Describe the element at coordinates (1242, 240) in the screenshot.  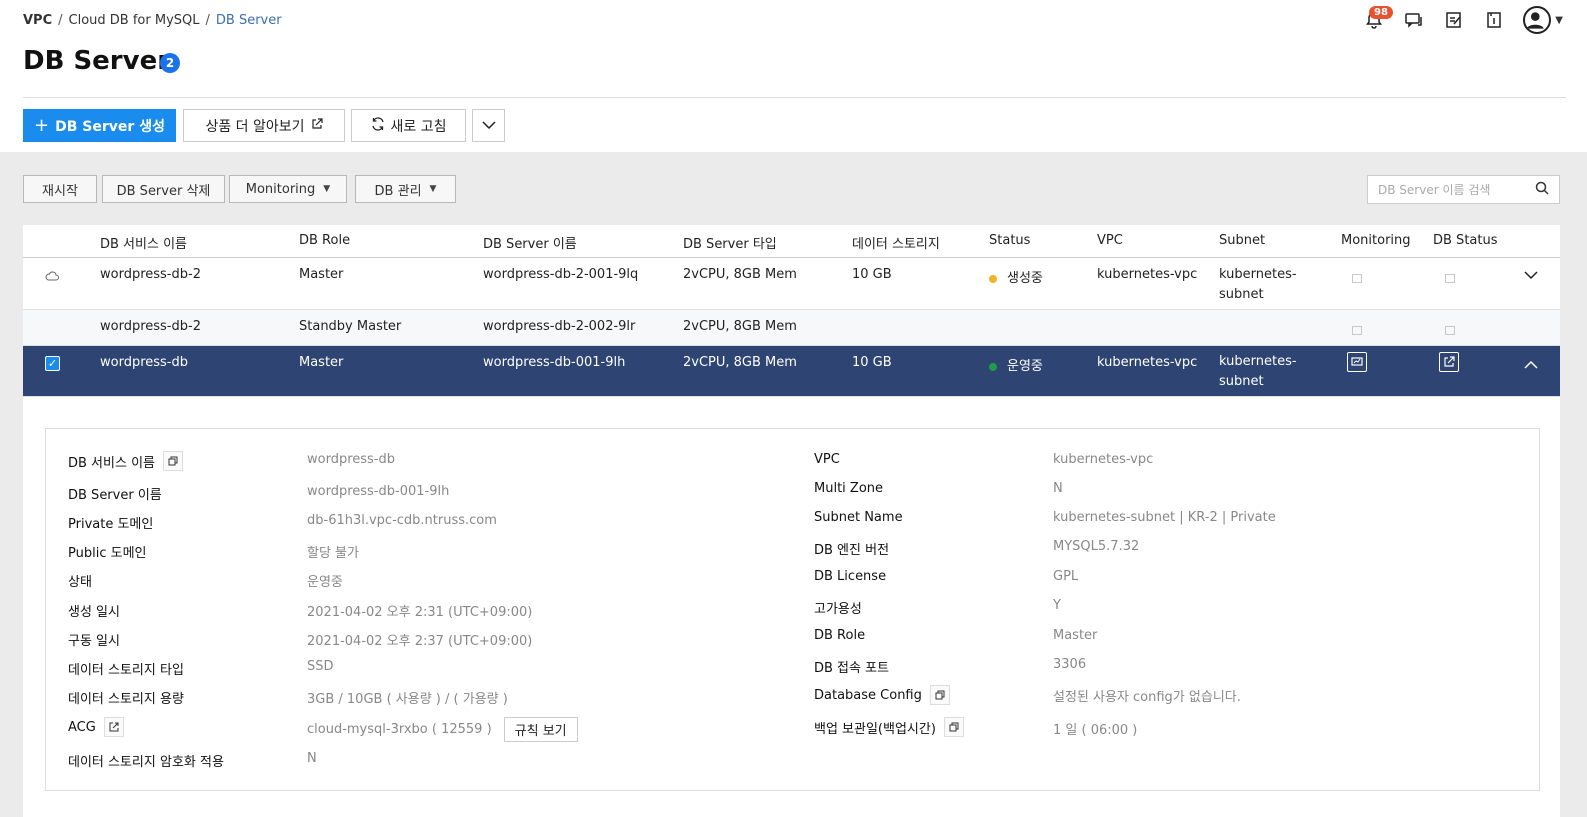
I see `column-header: Subnet` at that location.